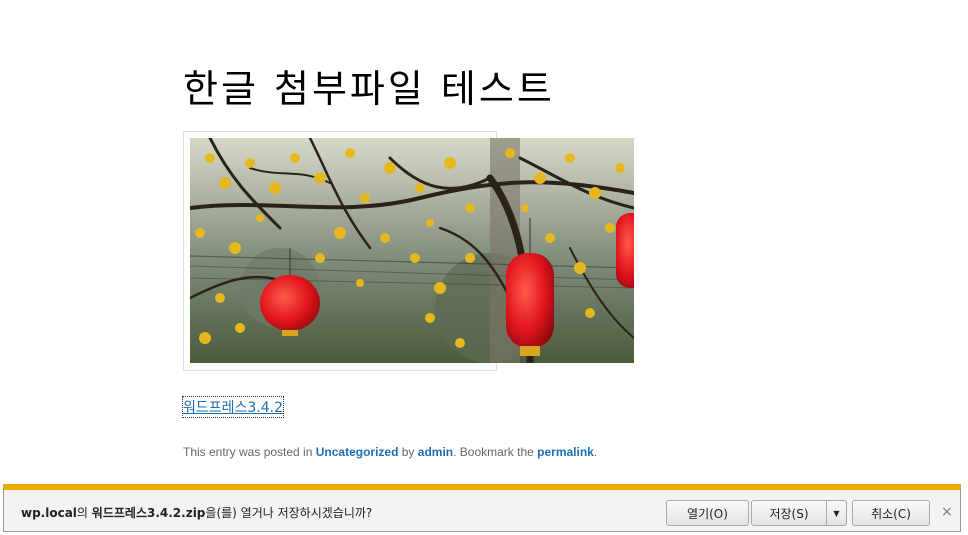  I want to click on open-button: 열기(O), so click(707, 513).